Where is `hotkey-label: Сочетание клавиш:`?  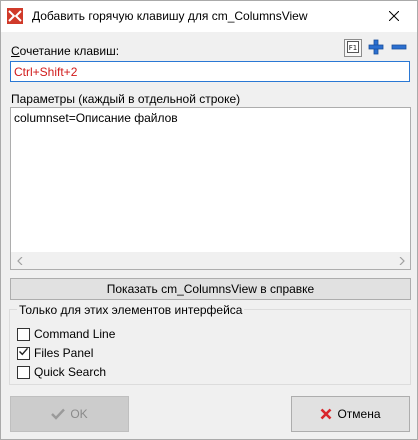
hotkey-label: Сочетание клавиш: is located at coordinates (65, 51).